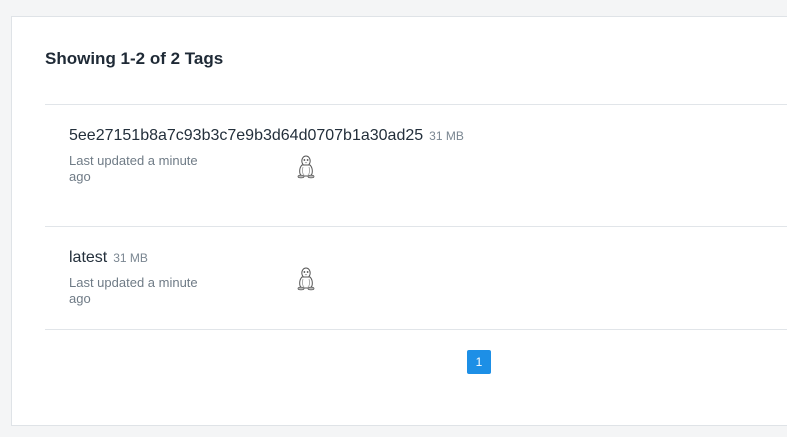  I want to click on pagination-page-button: 1, so click(479, 362).